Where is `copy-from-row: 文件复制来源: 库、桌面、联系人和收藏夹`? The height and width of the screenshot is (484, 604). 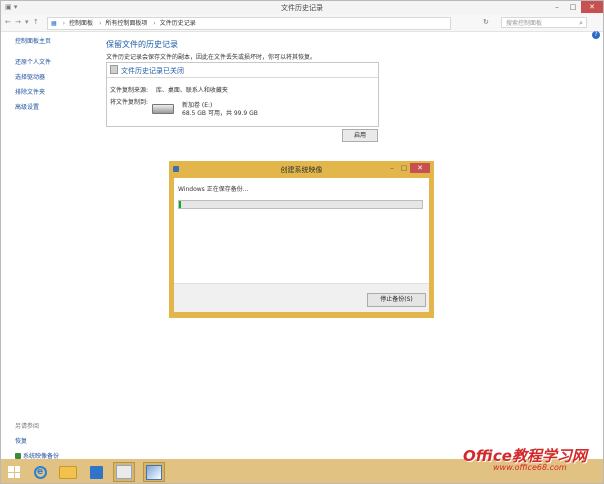
copy-from-row: 文件复制来源: 库、桌面、联系人和收藏夹 is located at coordinates (169, 89).